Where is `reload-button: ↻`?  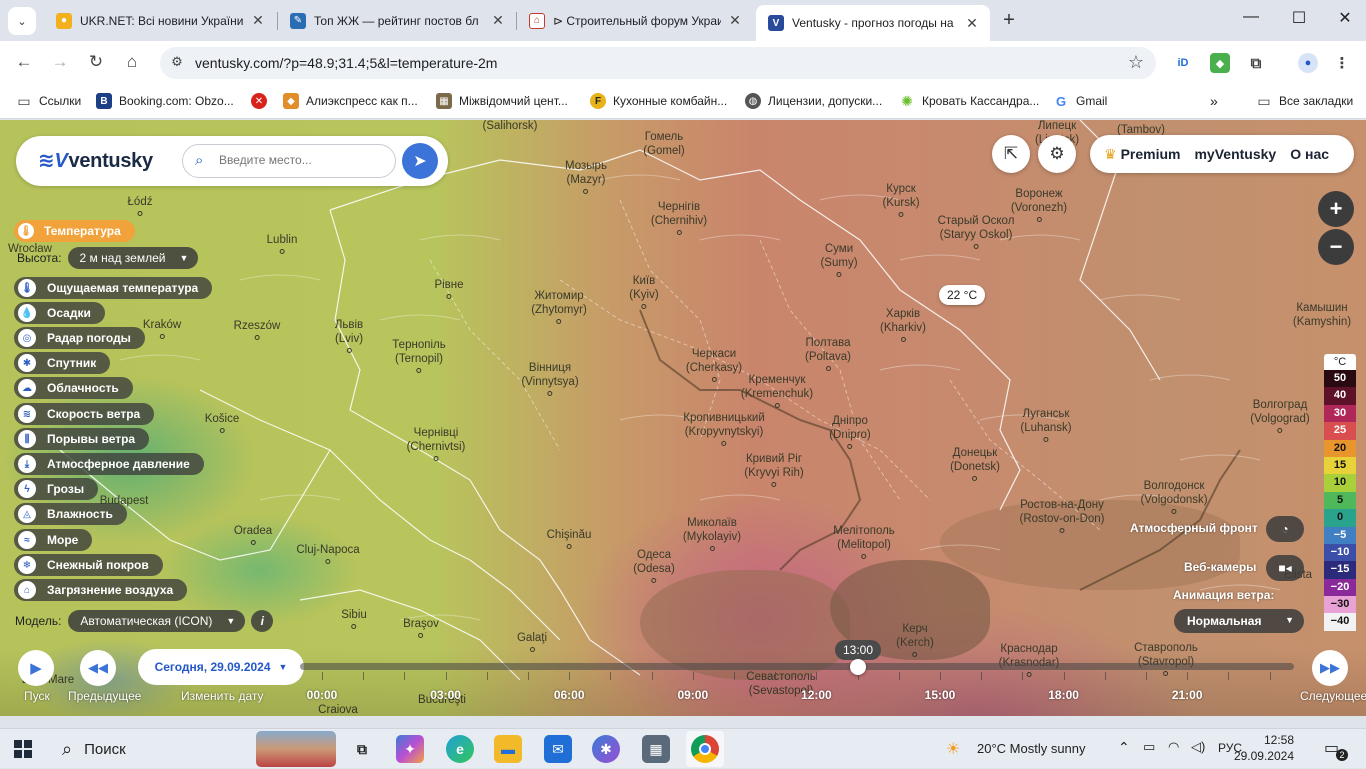 reload-button: ↻ is located at coordinates (96, 63).